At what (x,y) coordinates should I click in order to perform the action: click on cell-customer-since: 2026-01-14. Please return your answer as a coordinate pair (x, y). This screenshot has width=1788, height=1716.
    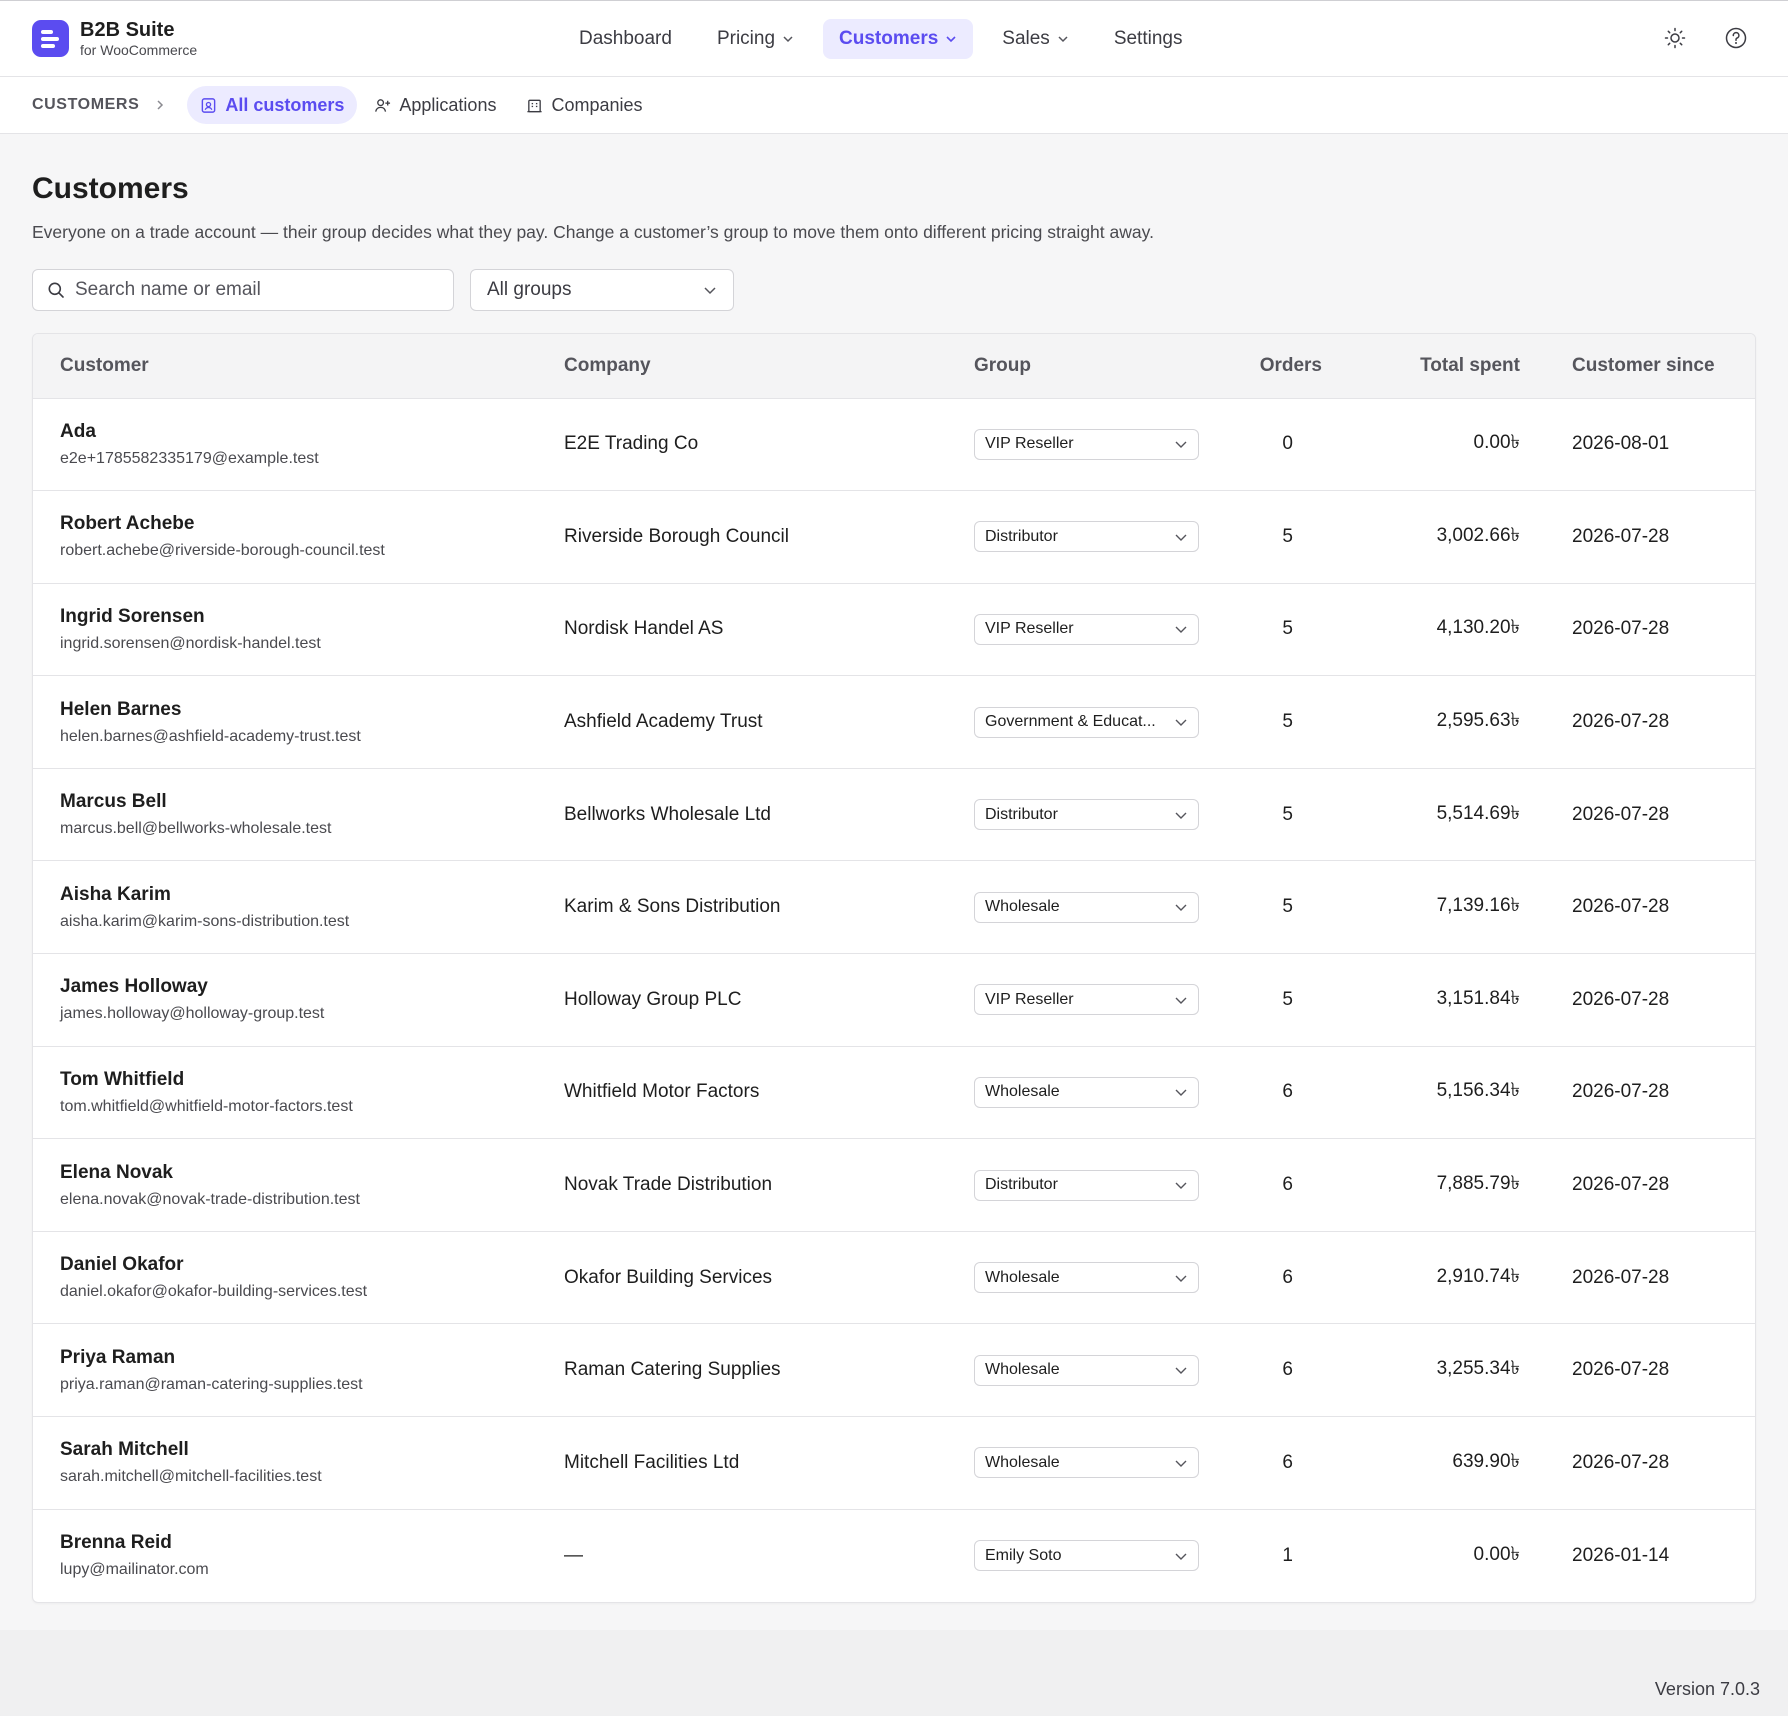
    Looking at the image, I should click on (1621, 1555).